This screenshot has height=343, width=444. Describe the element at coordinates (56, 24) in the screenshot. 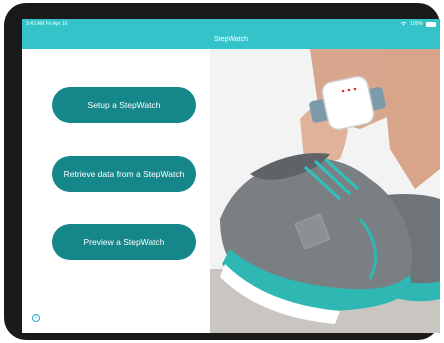

I see `status-date: Fri Apr 16` at that location.